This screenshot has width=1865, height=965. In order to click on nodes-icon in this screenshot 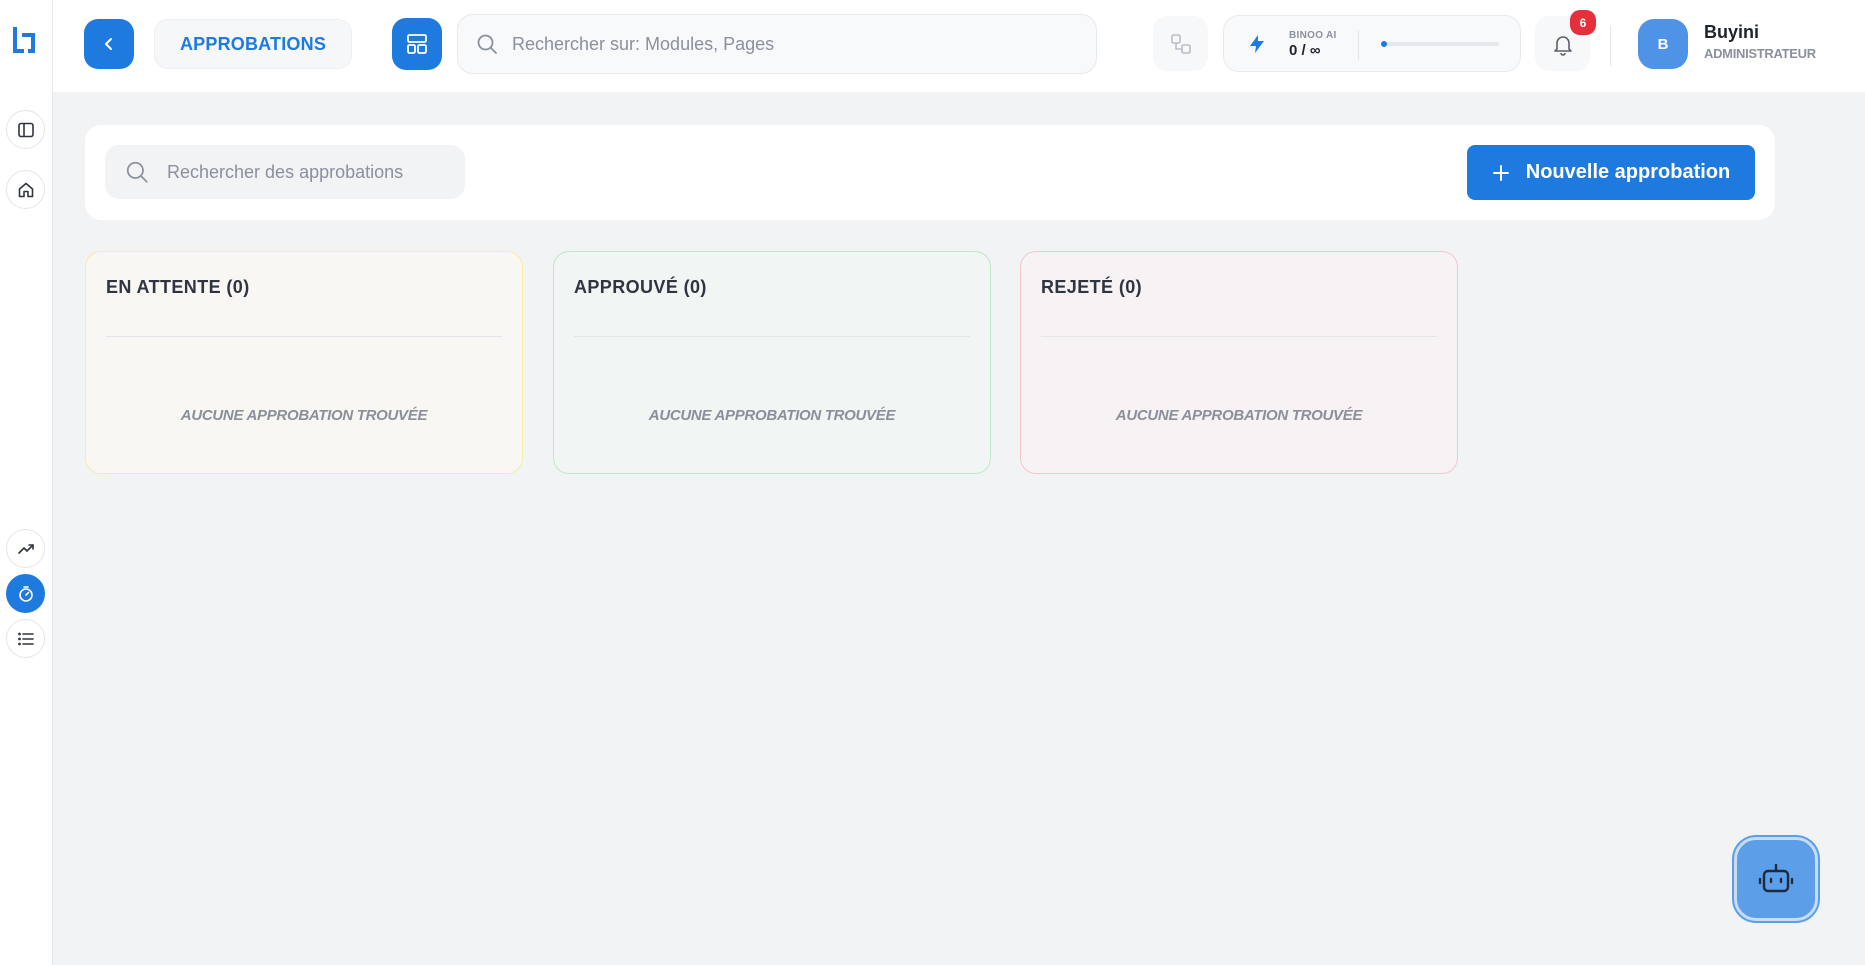, I will do `click(1180, 43)`.